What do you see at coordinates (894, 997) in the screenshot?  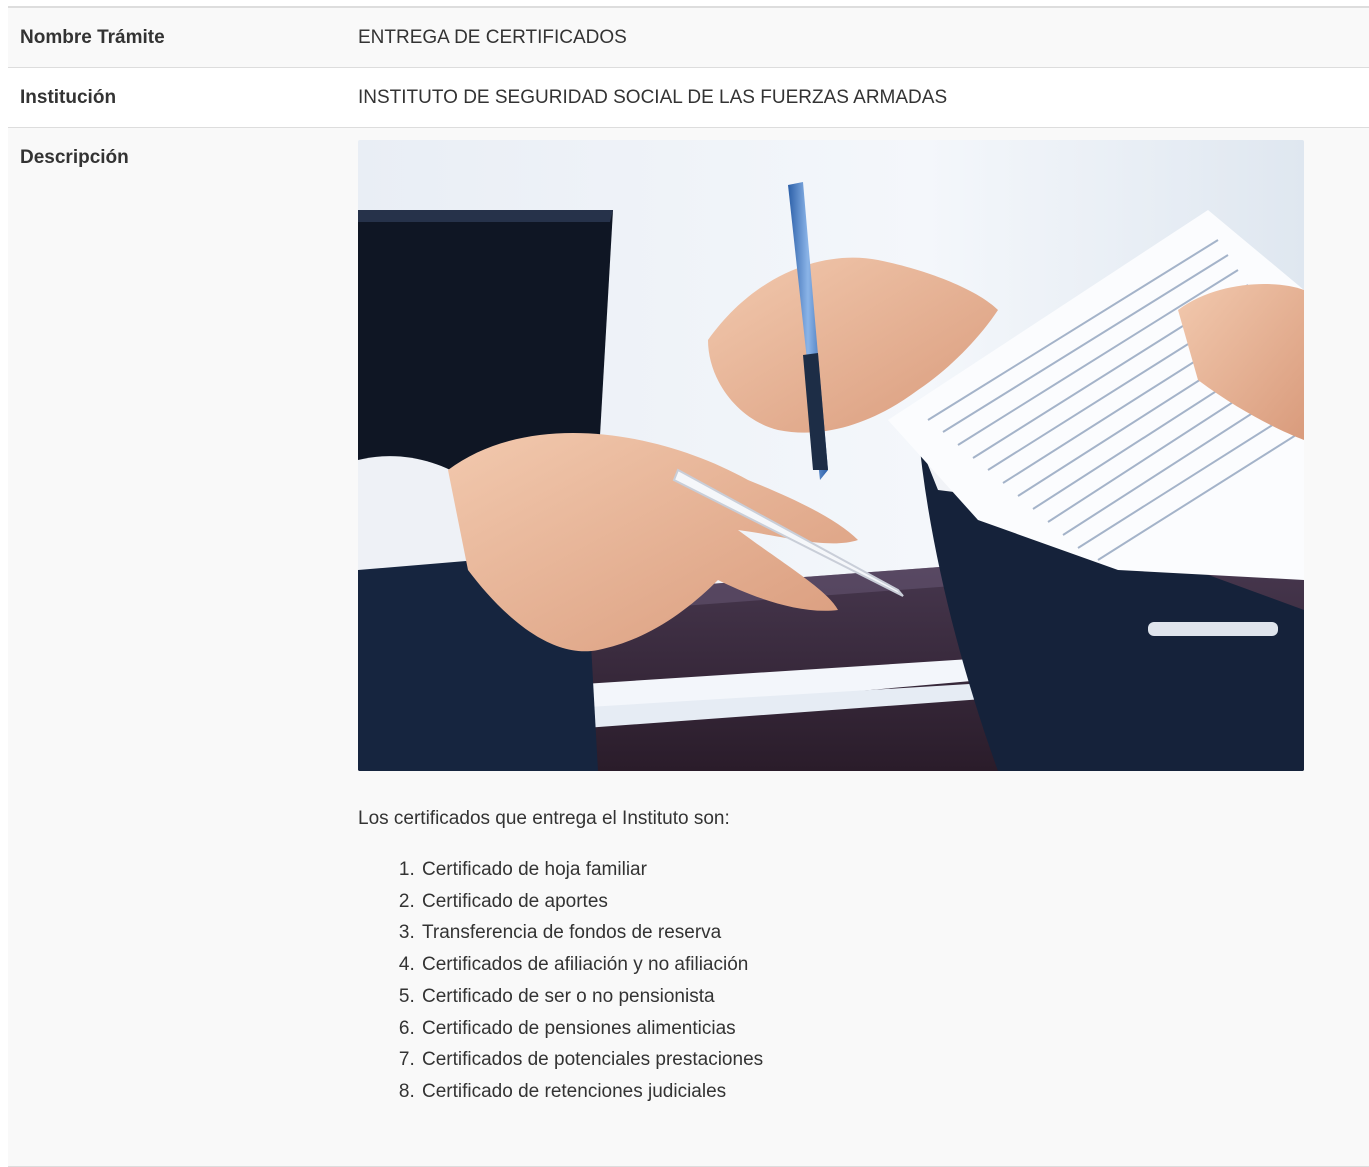 I see `list-item: Certificado de ser o no pensionista` at bounding box center [894, 997].